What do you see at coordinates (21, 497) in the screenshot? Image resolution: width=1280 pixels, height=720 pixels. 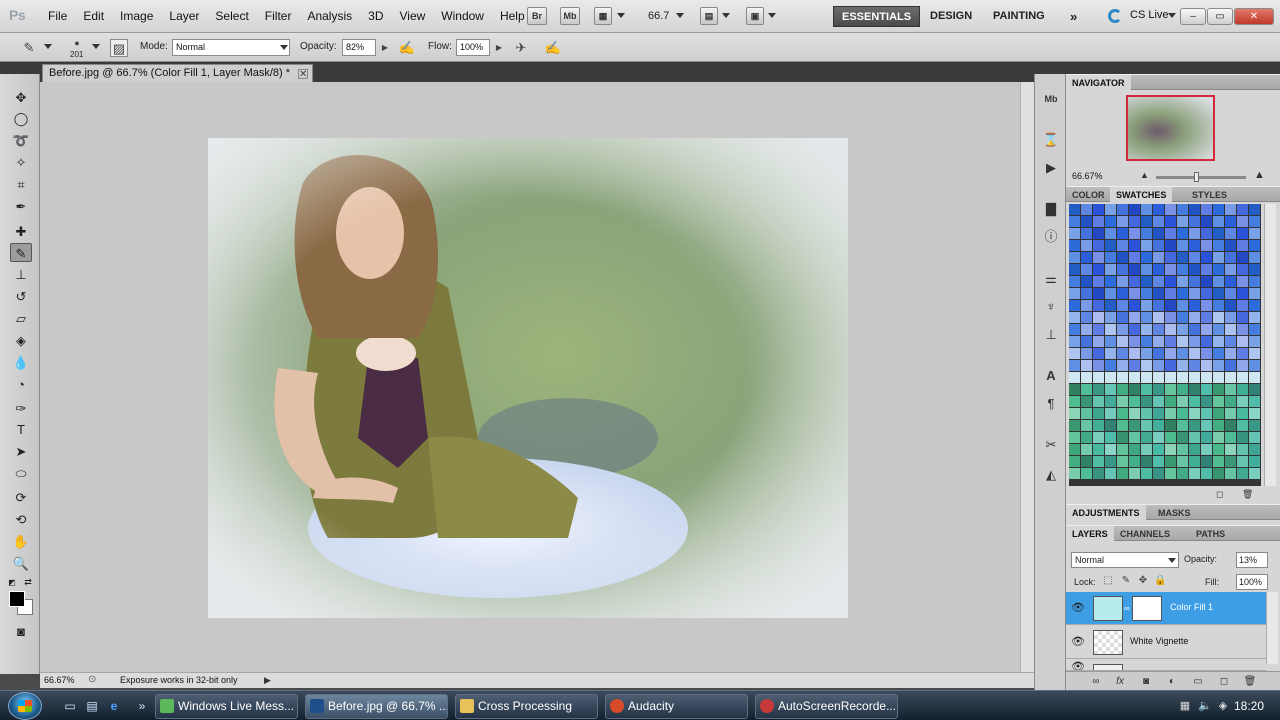 I see `3d-rotate-tool-icon: ⟳` at bounding box center [21, 497].